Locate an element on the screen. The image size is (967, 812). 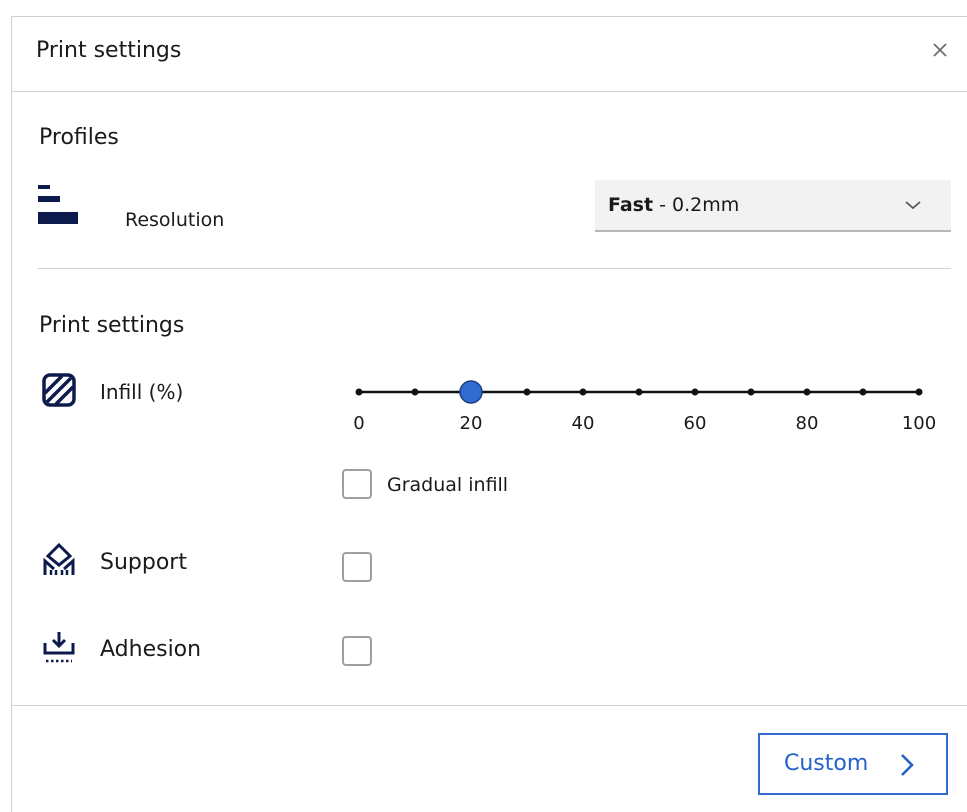
slider-tick-label: 80 is located at coordinates (807, 423).